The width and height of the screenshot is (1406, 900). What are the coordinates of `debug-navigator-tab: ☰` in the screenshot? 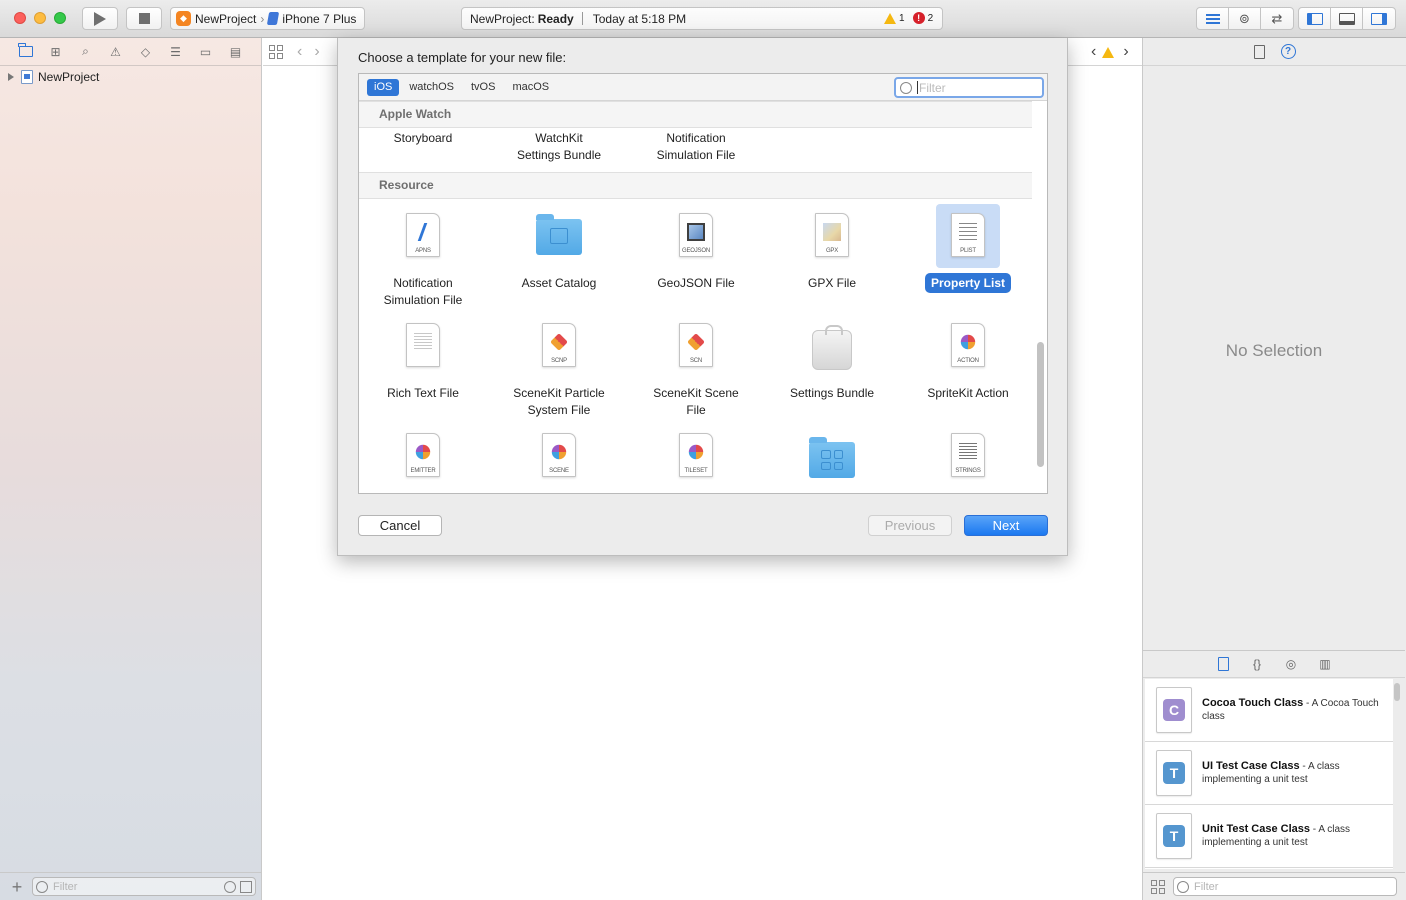 It's located at (175, 51).